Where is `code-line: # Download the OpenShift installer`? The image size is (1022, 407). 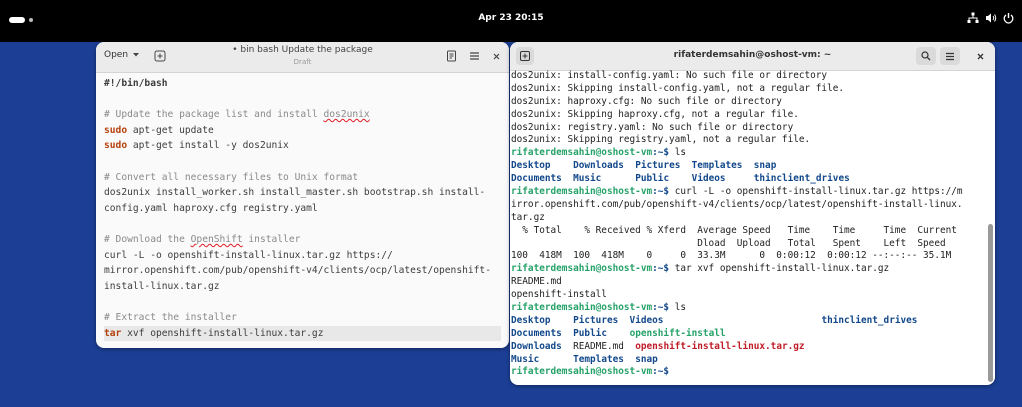
code-line: # Download the OpenShift installer is located at coordinates (202, 239).